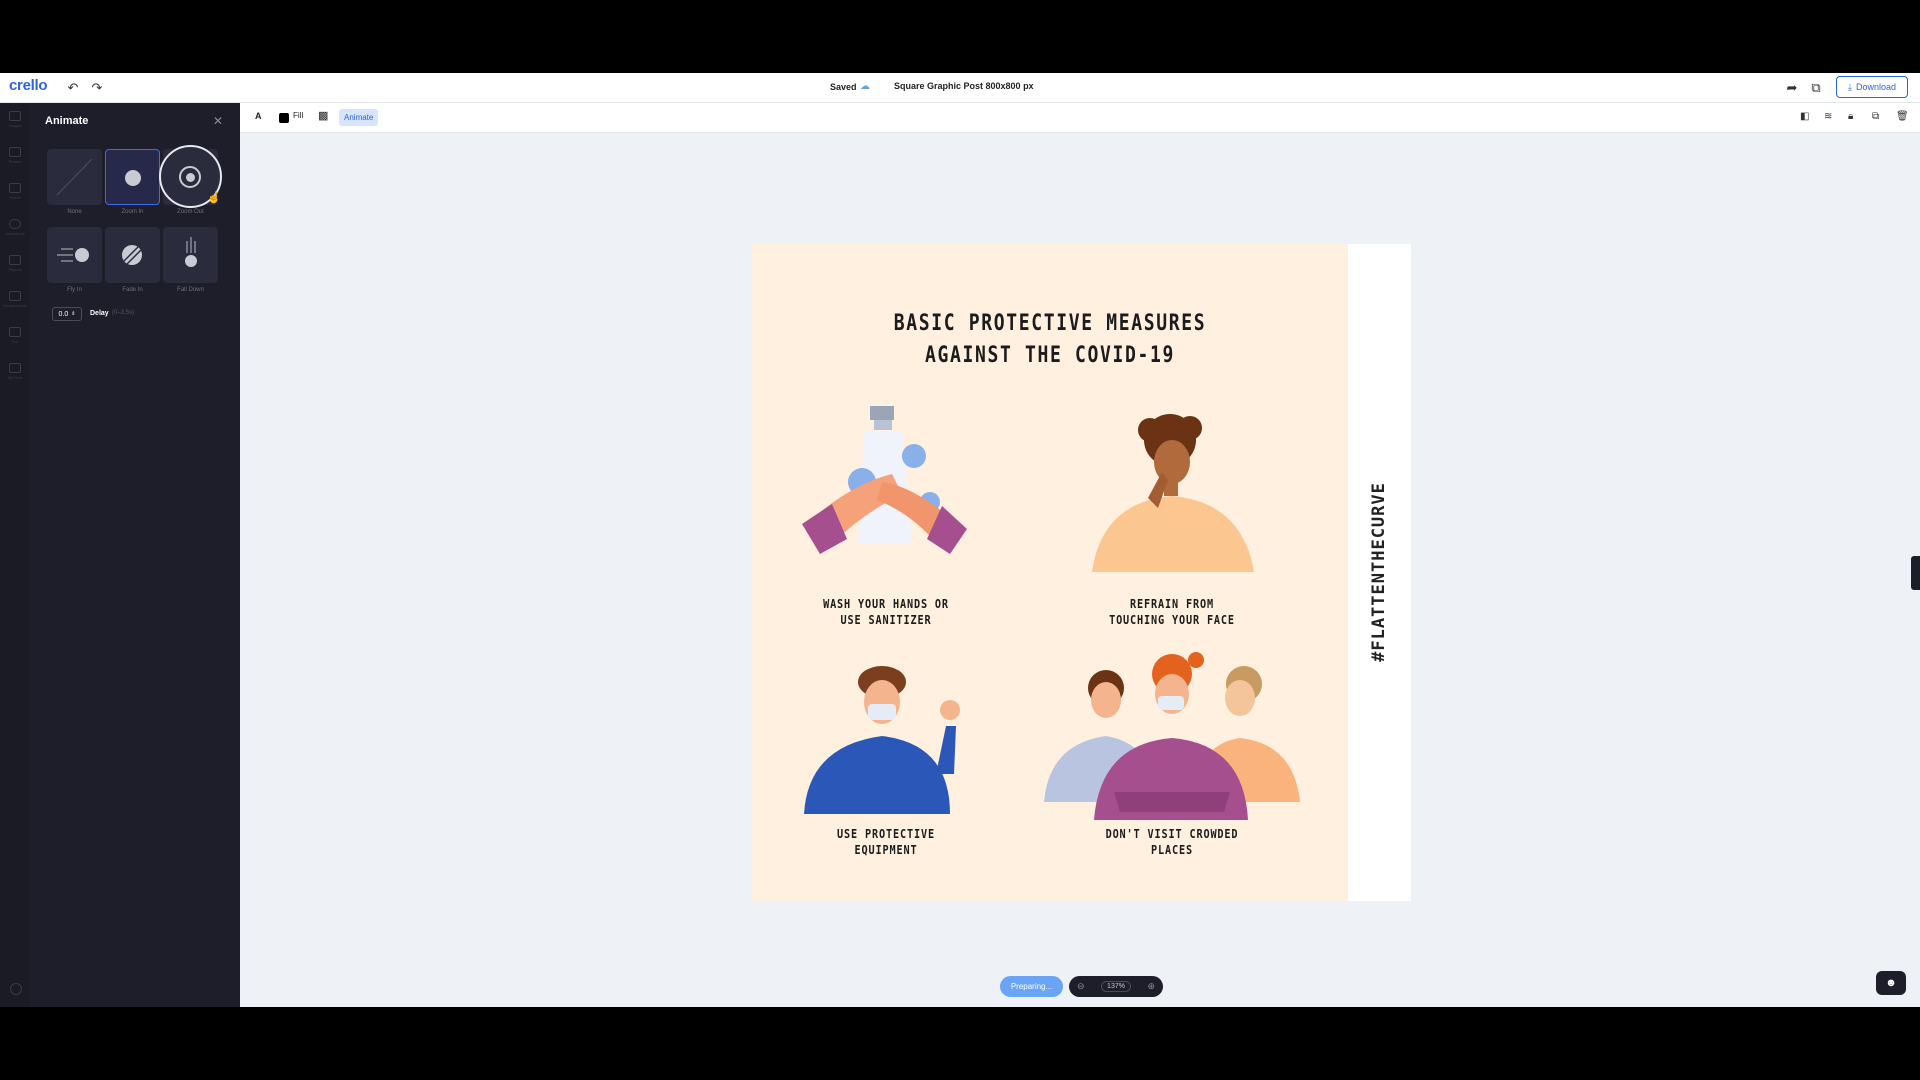 This screenshot has height=1080, width=1920. Describe the element at coordinates (67, 121) in the screenshot. I see `panel-title: Animate` at that location.